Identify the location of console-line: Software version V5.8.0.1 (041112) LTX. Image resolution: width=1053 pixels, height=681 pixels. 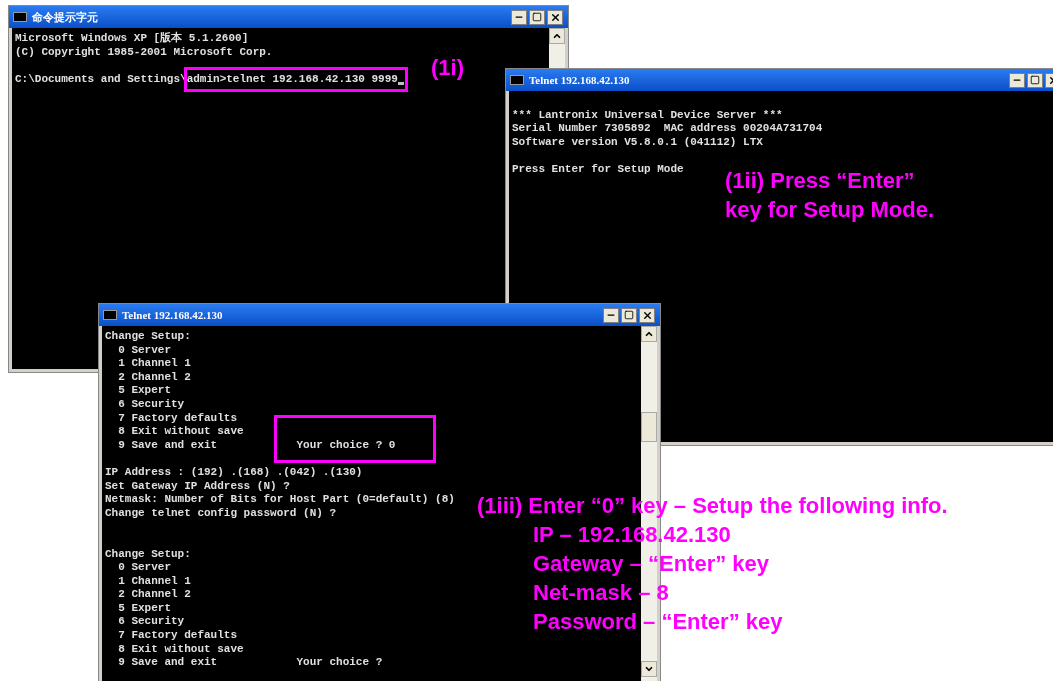
(637, 142).